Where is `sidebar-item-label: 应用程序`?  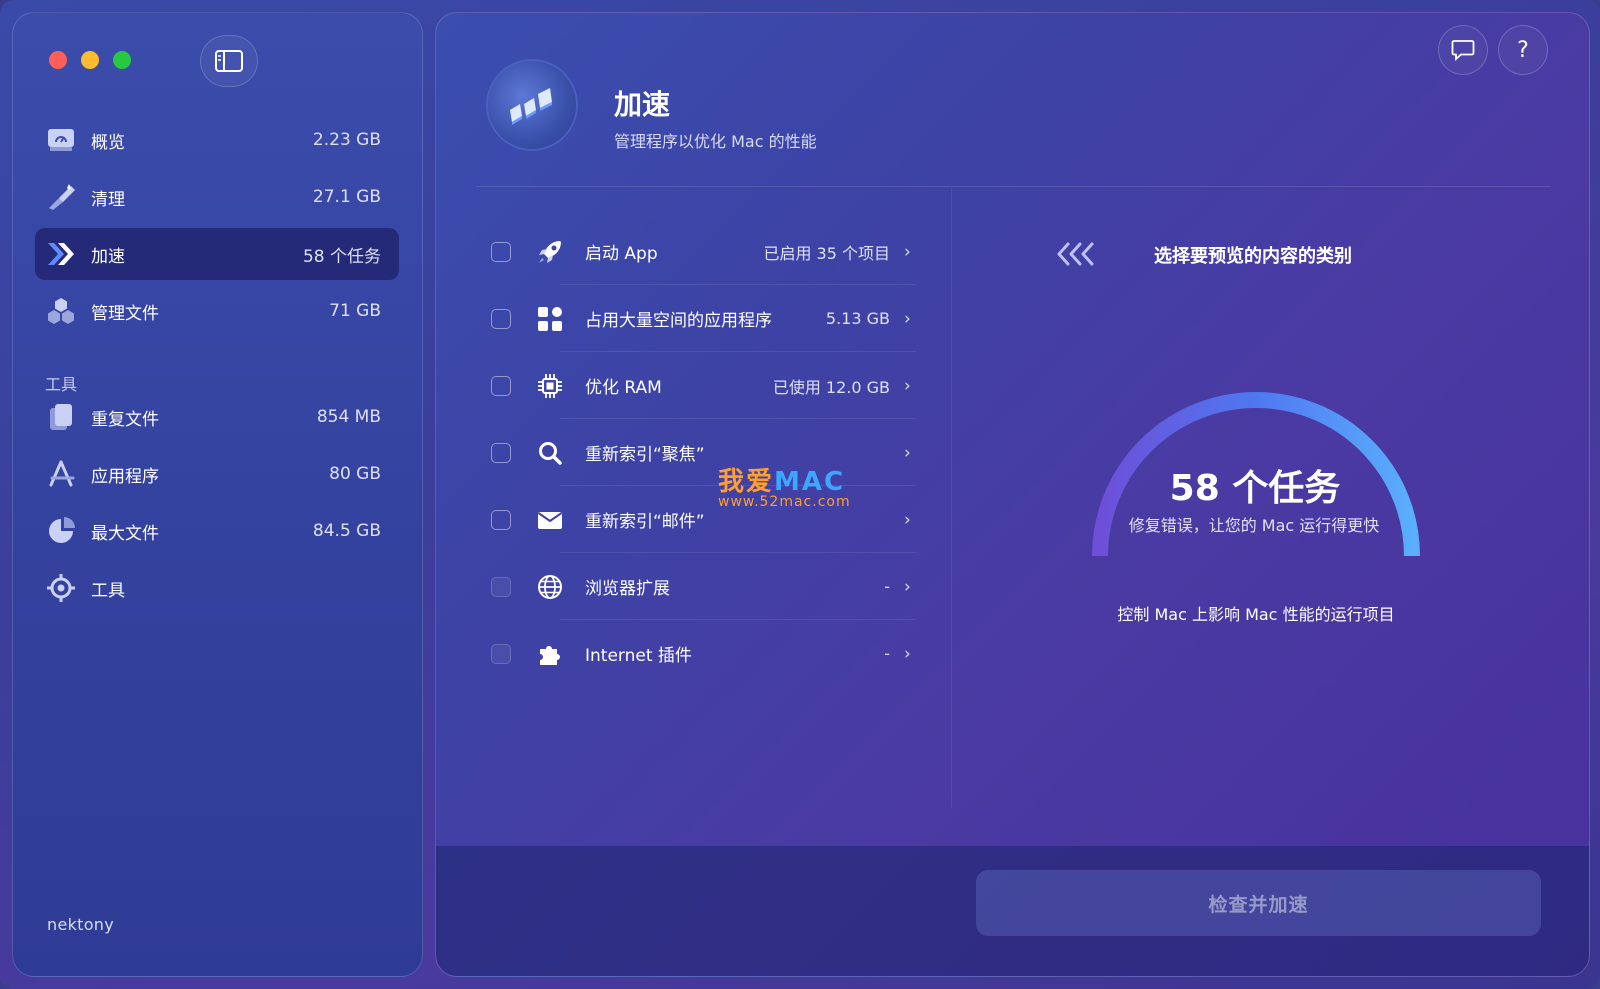 sidebar-item-label: 应用程序 is located at coordinates (125, 476).